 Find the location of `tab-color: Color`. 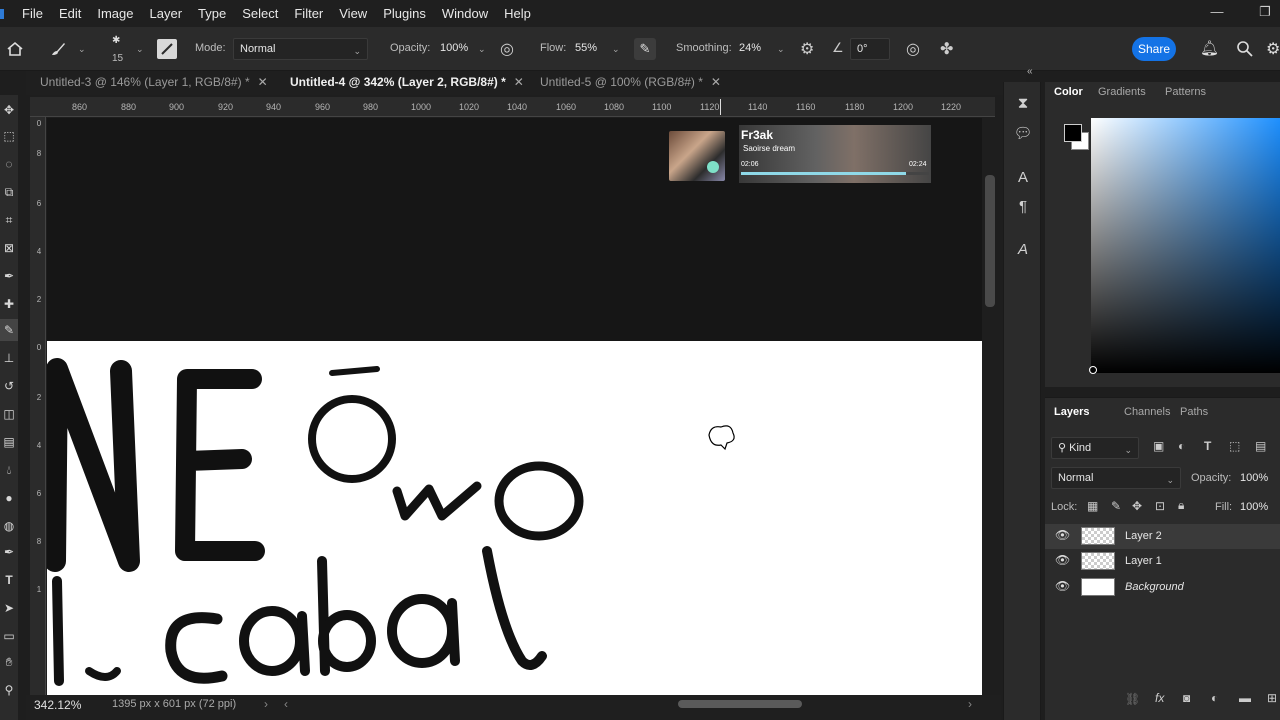

tab-color: Color is located at coordinates (1068, 92).